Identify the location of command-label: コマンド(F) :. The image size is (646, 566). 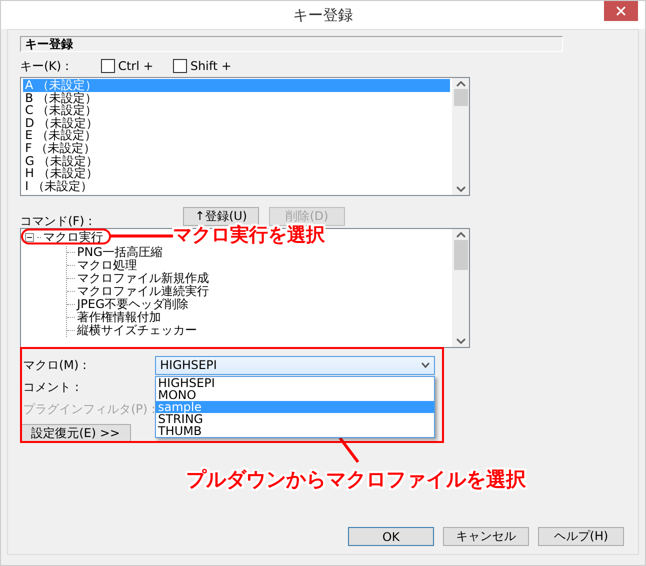
(57, 221).